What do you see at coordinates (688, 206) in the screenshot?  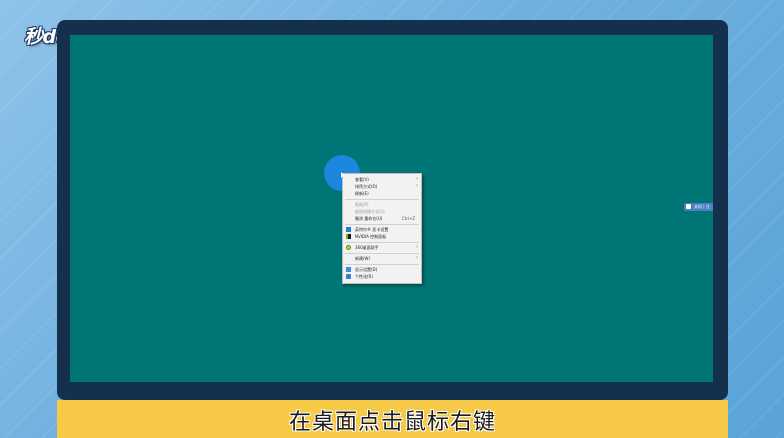 I see `toolbar-app-icon` at bounding box center [688, 206].